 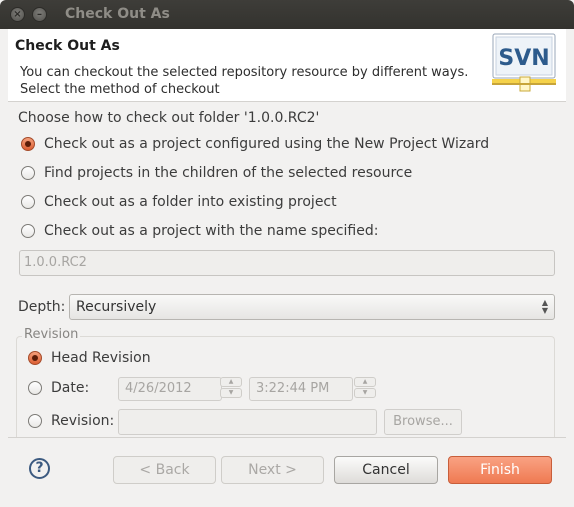 I want to click on date-spinner: ▲ ▼, so click(x=231, y=388).